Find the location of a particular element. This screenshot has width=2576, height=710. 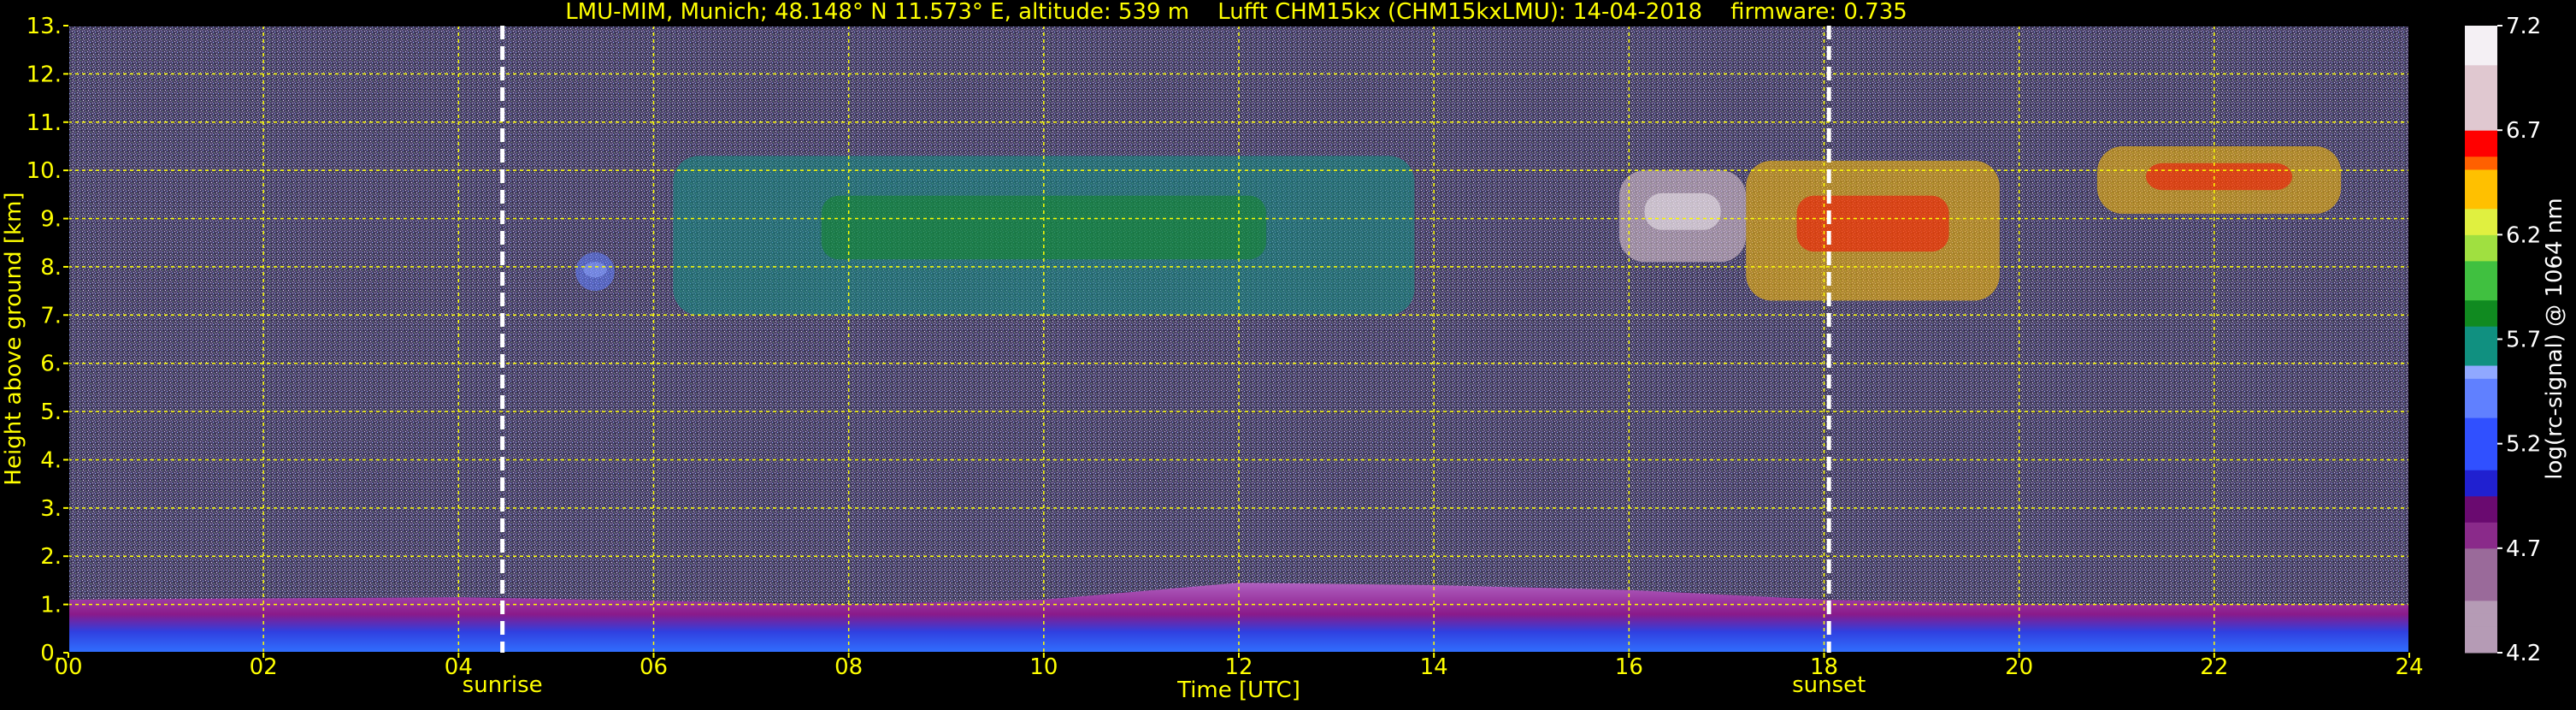

colorbar-tick-label: 6.7 is located at coordinates (2523, 131).